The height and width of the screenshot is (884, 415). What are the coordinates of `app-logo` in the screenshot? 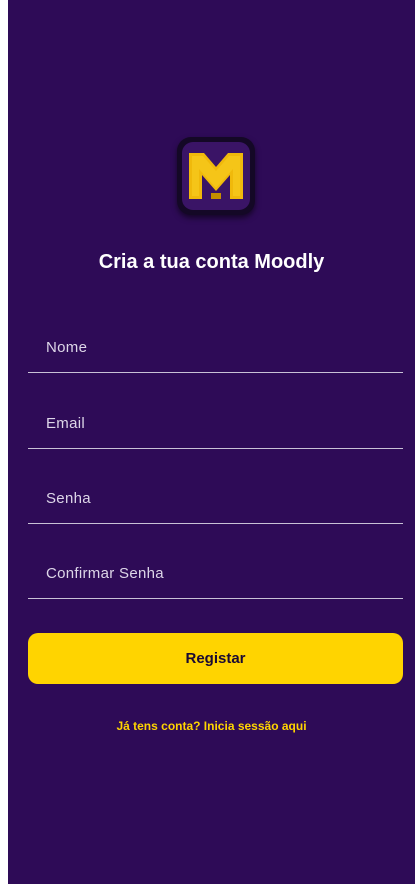 It's located at (216, 176).